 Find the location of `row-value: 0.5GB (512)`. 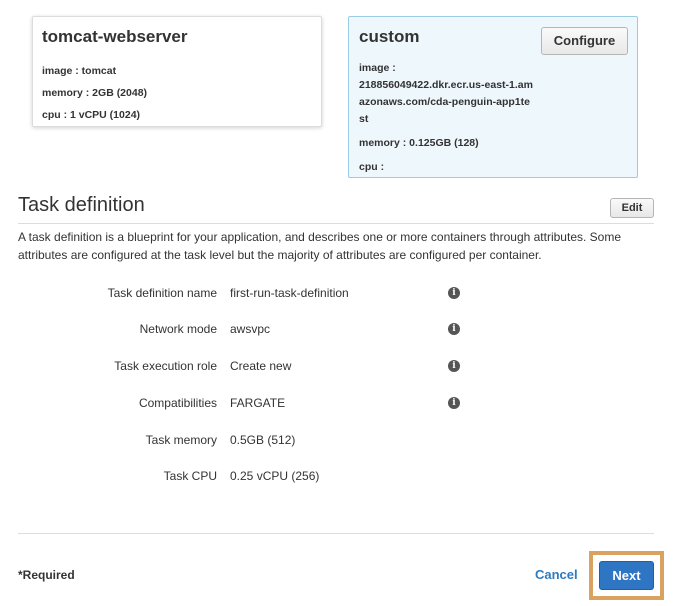

row-value: 0.5GB (512) is located at coordinates (263, 440).